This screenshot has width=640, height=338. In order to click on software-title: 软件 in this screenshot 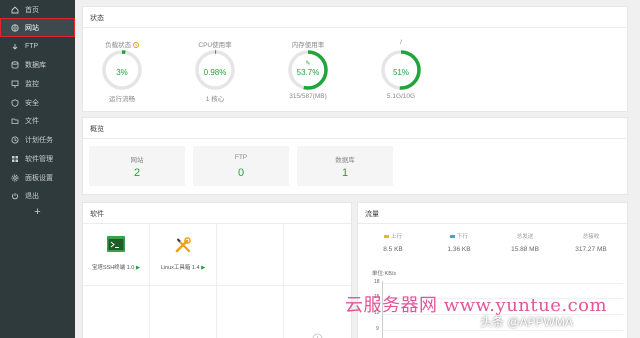, I will do `click(97, 214)`.